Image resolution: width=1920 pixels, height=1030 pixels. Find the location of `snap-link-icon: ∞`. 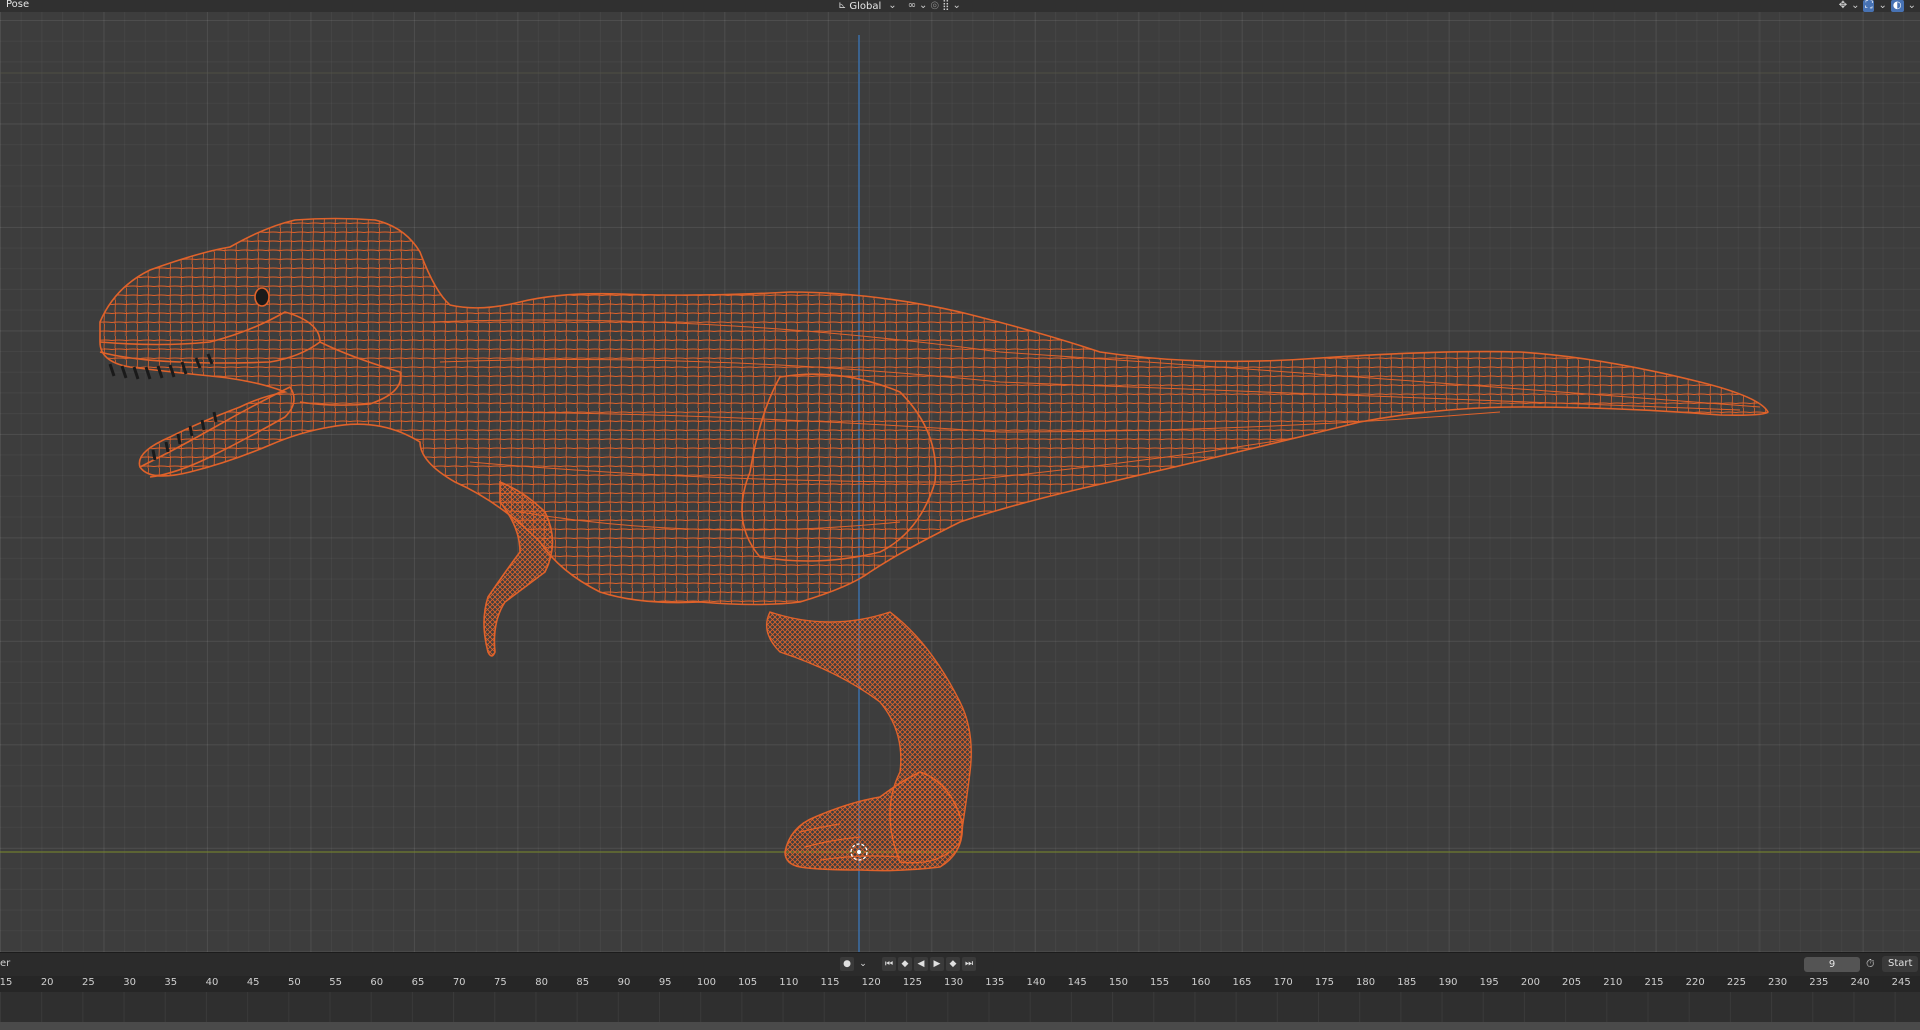

snap-link-icon: ∞ is located at coordinates (912, 6).